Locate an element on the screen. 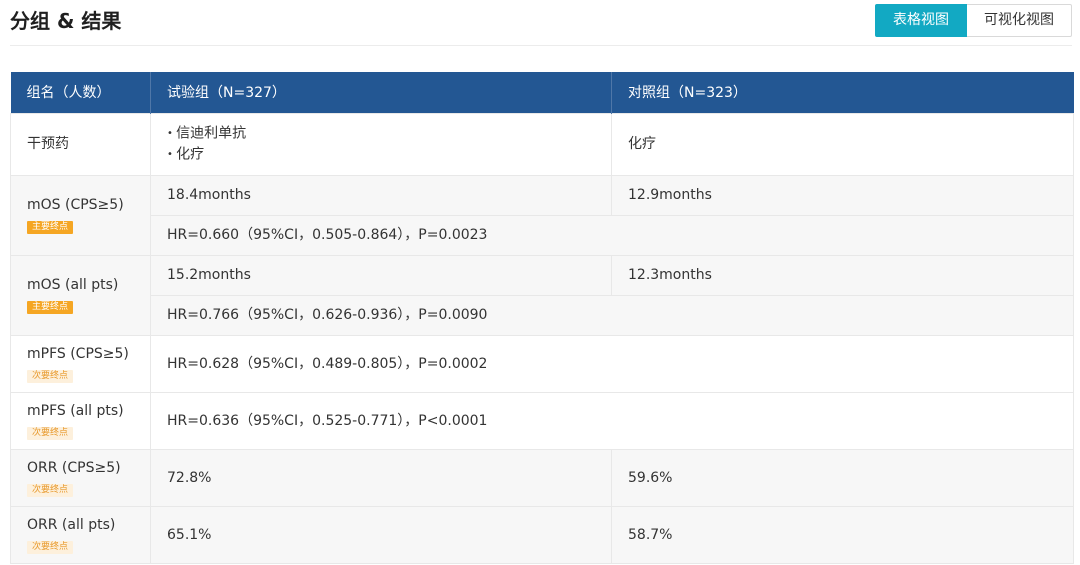  header-divider is located at coordinates (541, 45).